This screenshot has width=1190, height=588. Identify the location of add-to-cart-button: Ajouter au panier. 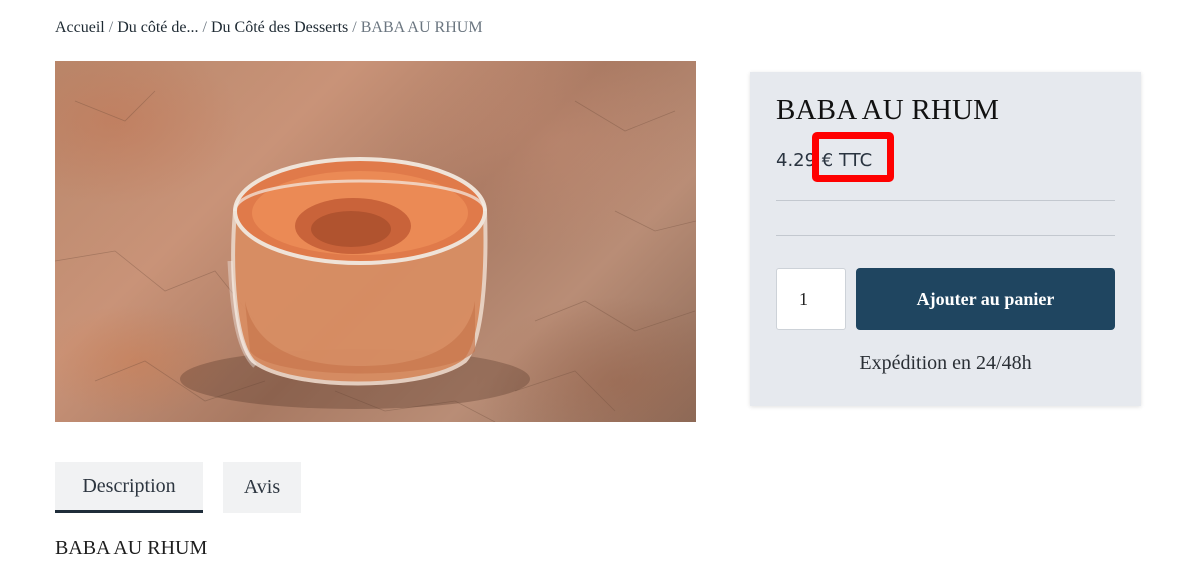
(985, 299).